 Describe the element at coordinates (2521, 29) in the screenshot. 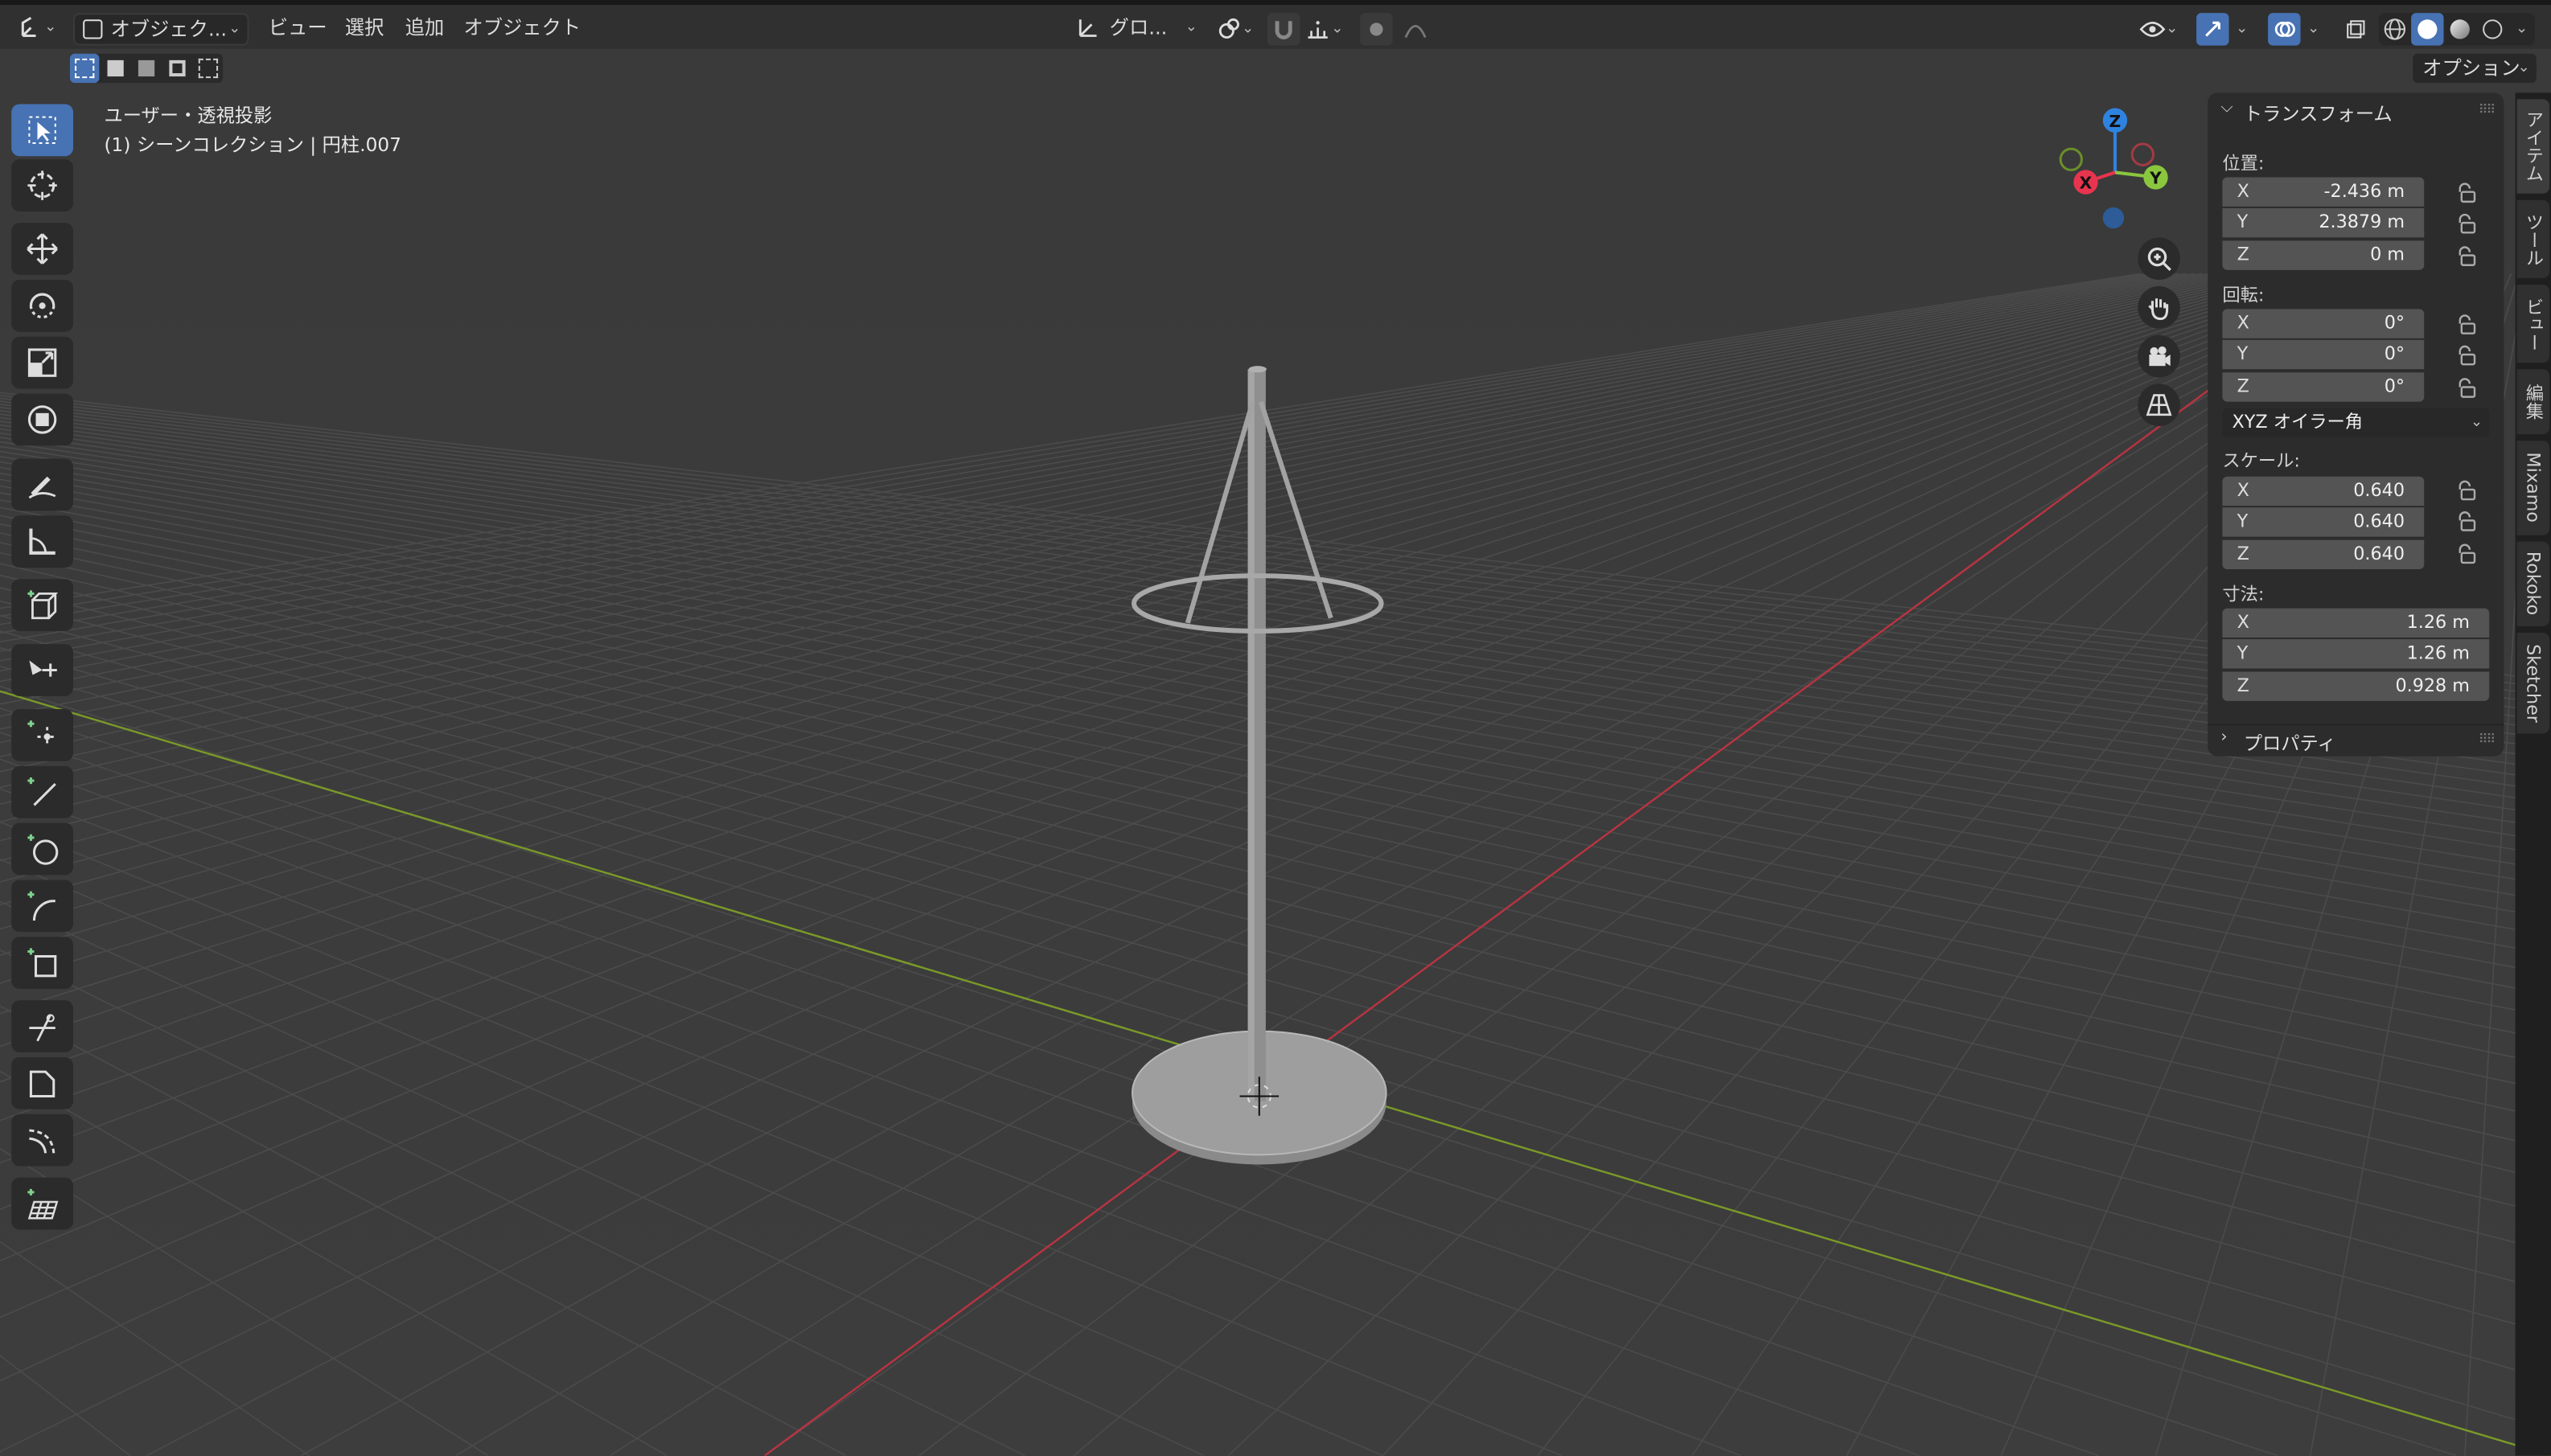

I see `shading-dropdown: ⌄` at that location.